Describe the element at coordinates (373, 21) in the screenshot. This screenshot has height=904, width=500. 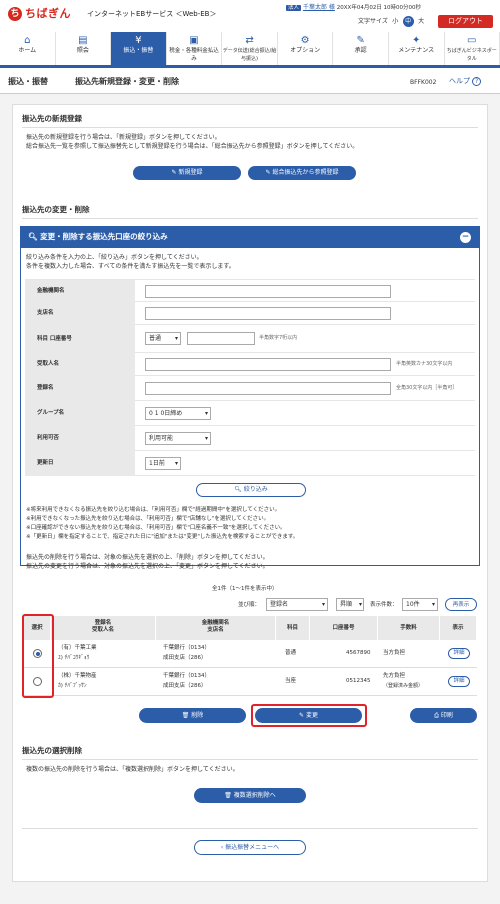
I see `font-size-label: 文字サイズ` at that location.